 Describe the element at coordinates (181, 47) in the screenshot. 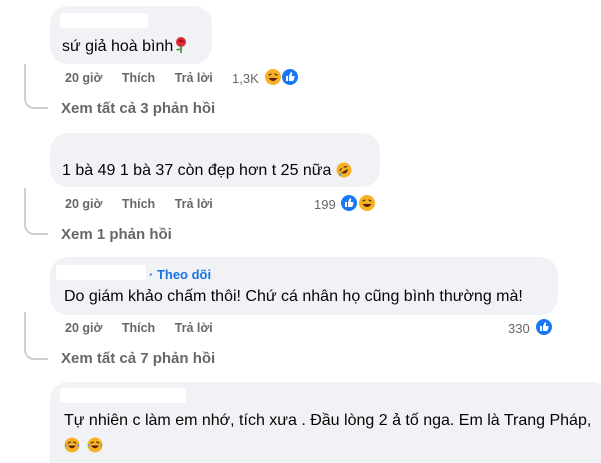

I see `rose-emoji` at that location.